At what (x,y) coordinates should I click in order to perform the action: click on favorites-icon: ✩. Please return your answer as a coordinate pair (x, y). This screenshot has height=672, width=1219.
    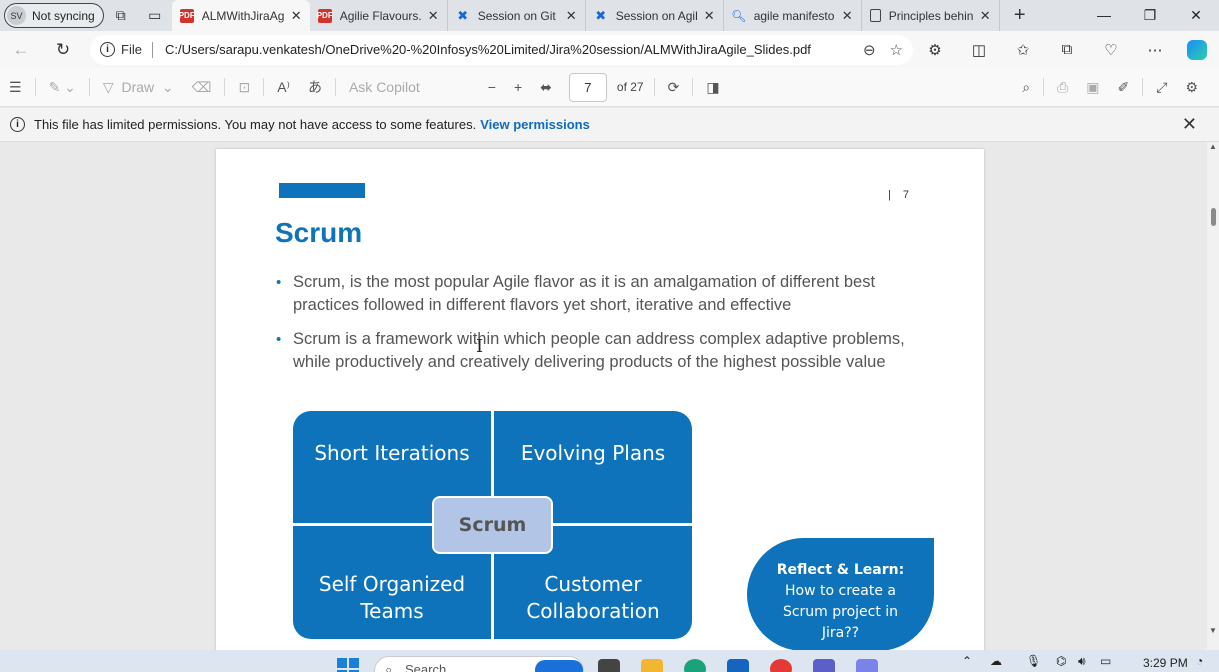
    Looking at the image, I should click on (1023, 50).